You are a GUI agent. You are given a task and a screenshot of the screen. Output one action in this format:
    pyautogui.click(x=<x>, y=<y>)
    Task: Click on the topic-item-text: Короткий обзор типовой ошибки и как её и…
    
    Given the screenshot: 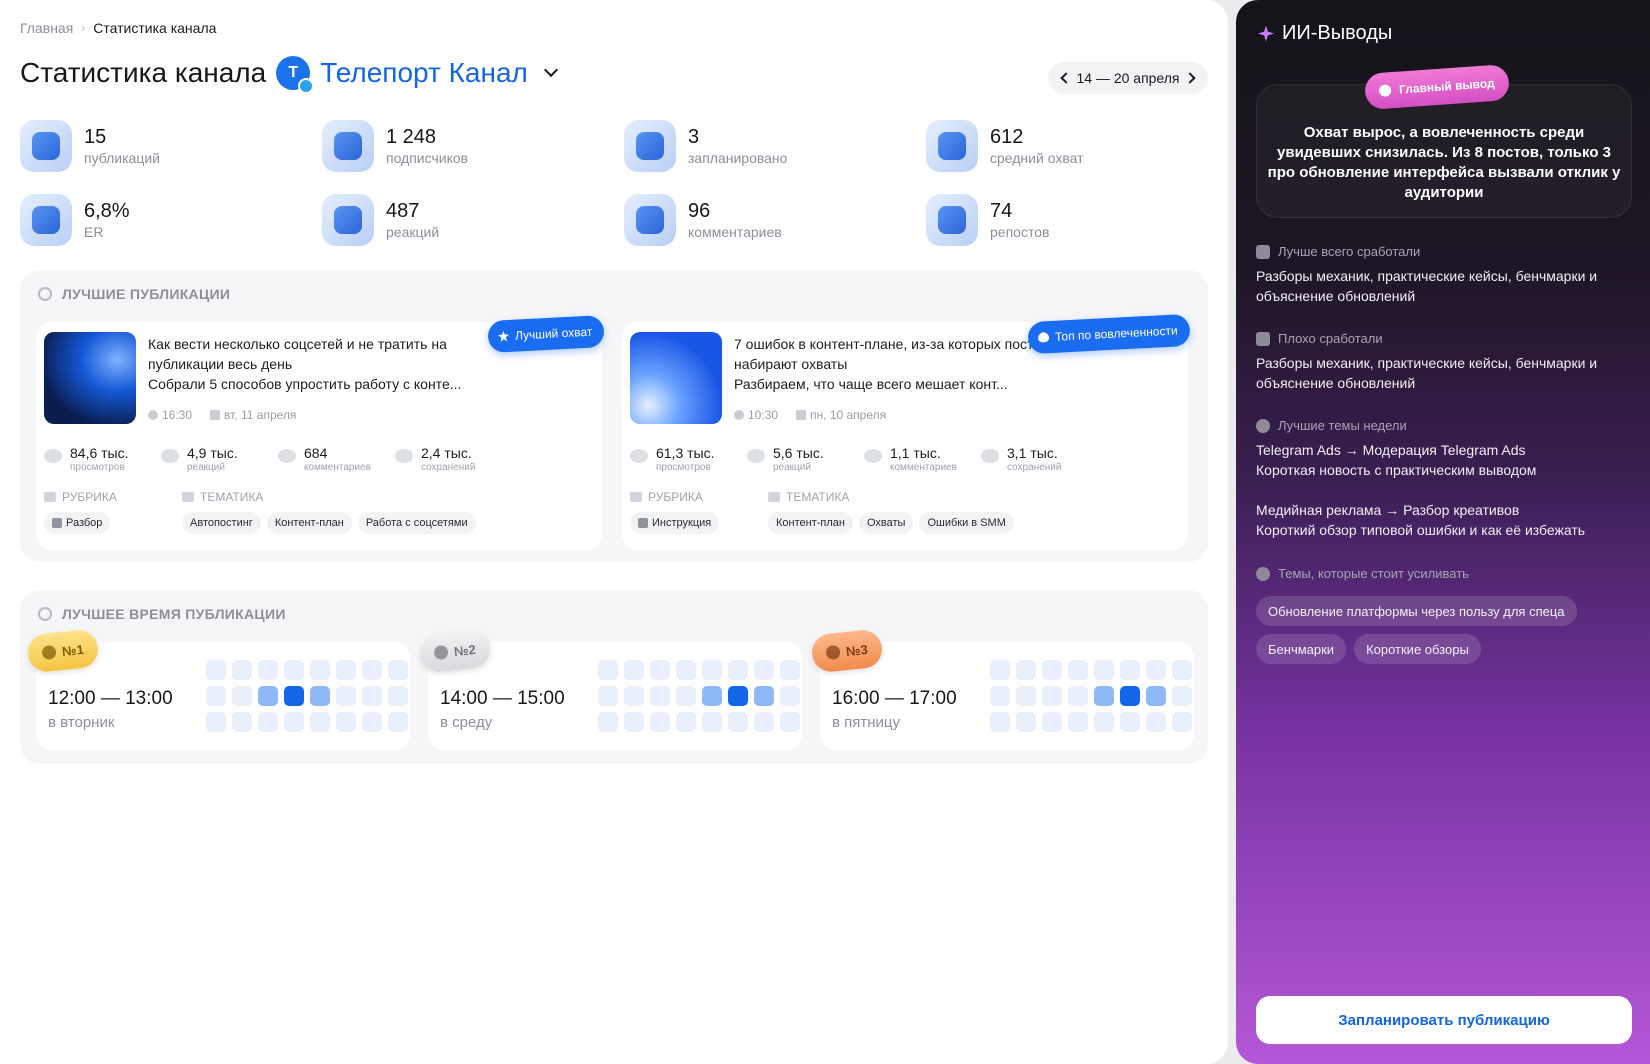 What is the action you would take?
    pyautogui.click(x=1421, y=530)
    